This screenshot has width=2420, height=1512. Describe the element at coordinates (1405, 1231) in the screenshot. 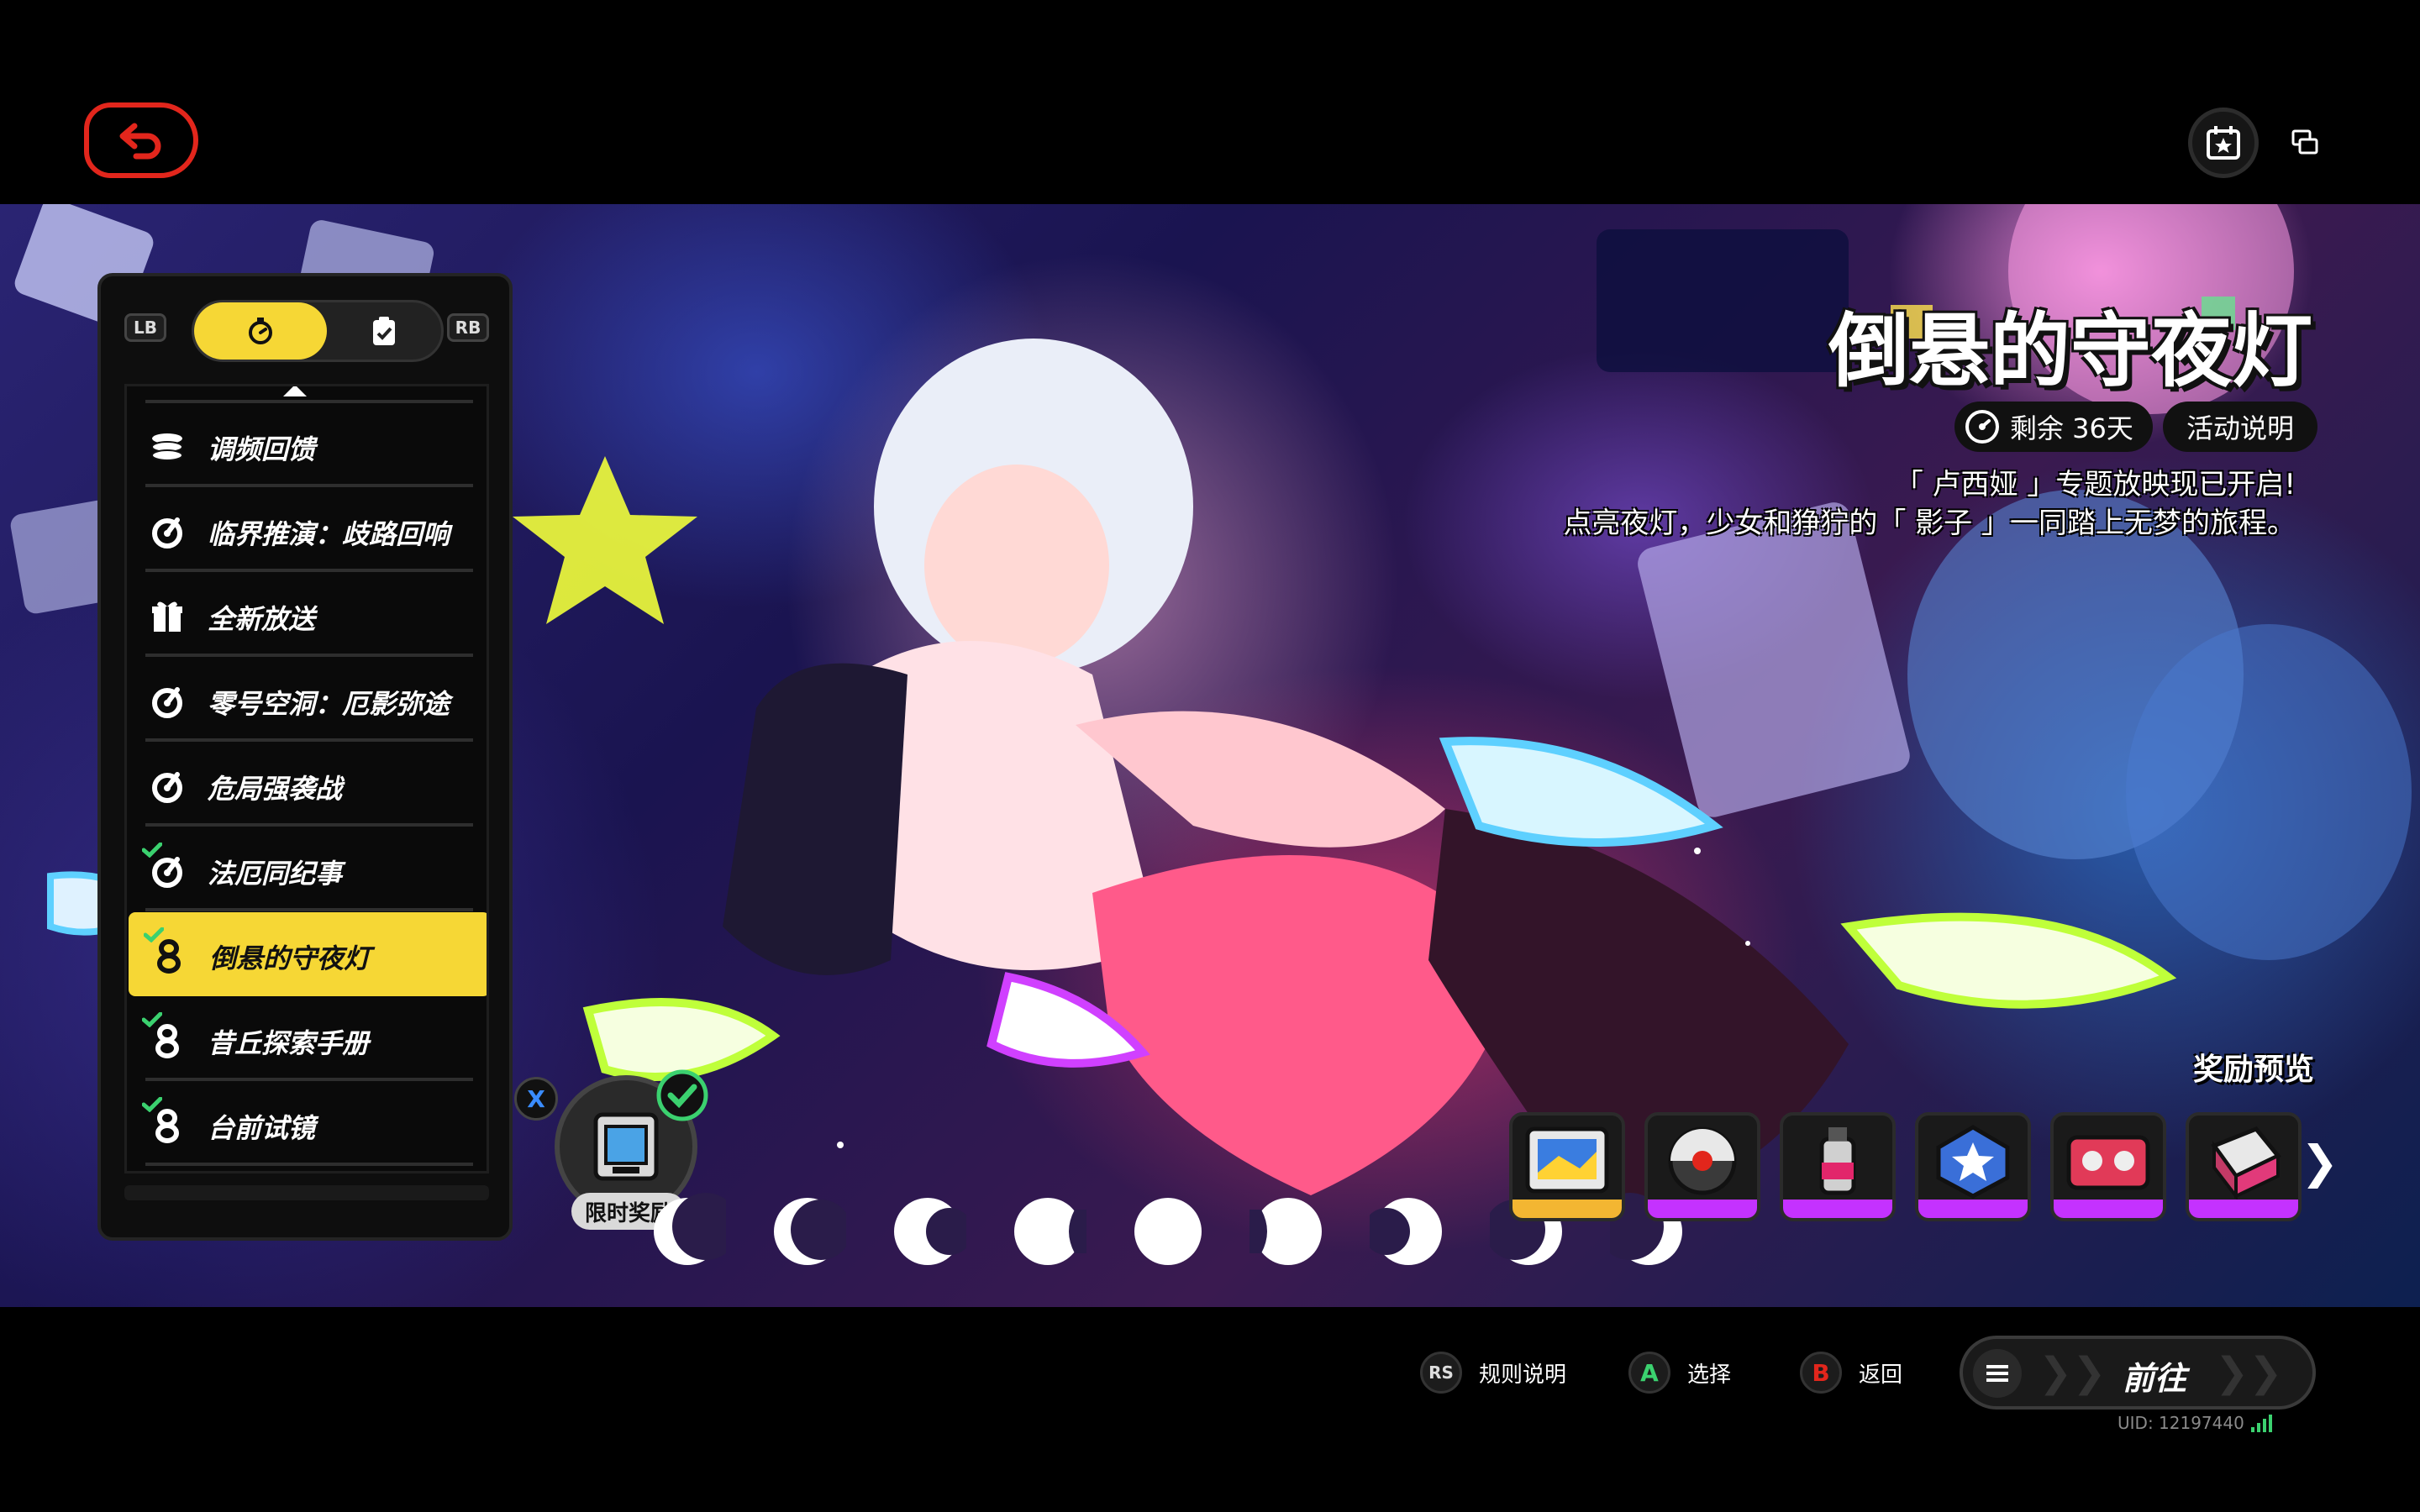

I see `moon-last-quarter-icon` at that location.